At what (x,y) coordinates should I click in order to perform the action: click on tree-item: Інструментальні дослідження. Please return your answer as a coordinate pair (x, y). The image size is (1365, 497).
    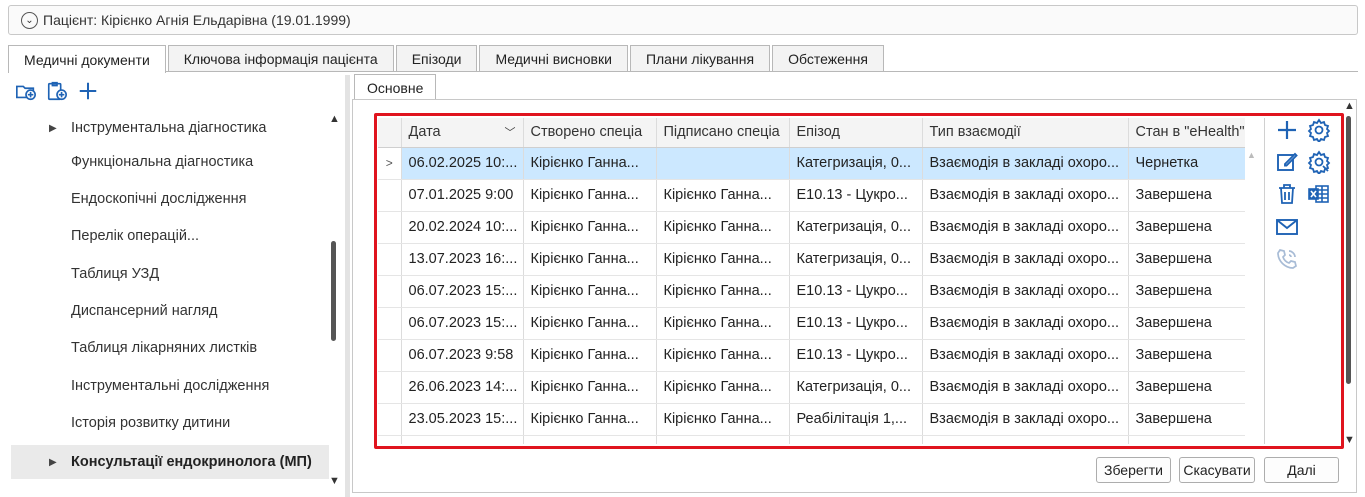
    Looking at the image, I should click on (170, 386).